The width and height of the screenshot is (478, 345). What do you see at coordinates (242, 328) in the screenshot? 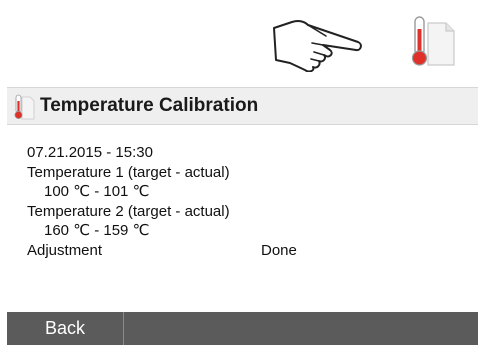
I see `footer-bar: Back` at bounding box center [242, 328].